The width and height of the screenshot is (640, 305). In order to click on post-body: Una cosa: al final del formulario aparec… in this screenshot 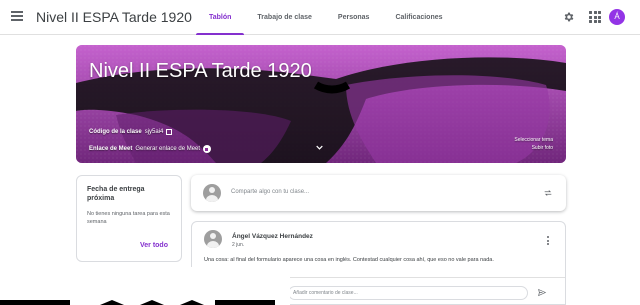, I will do `click(349, 260)`.